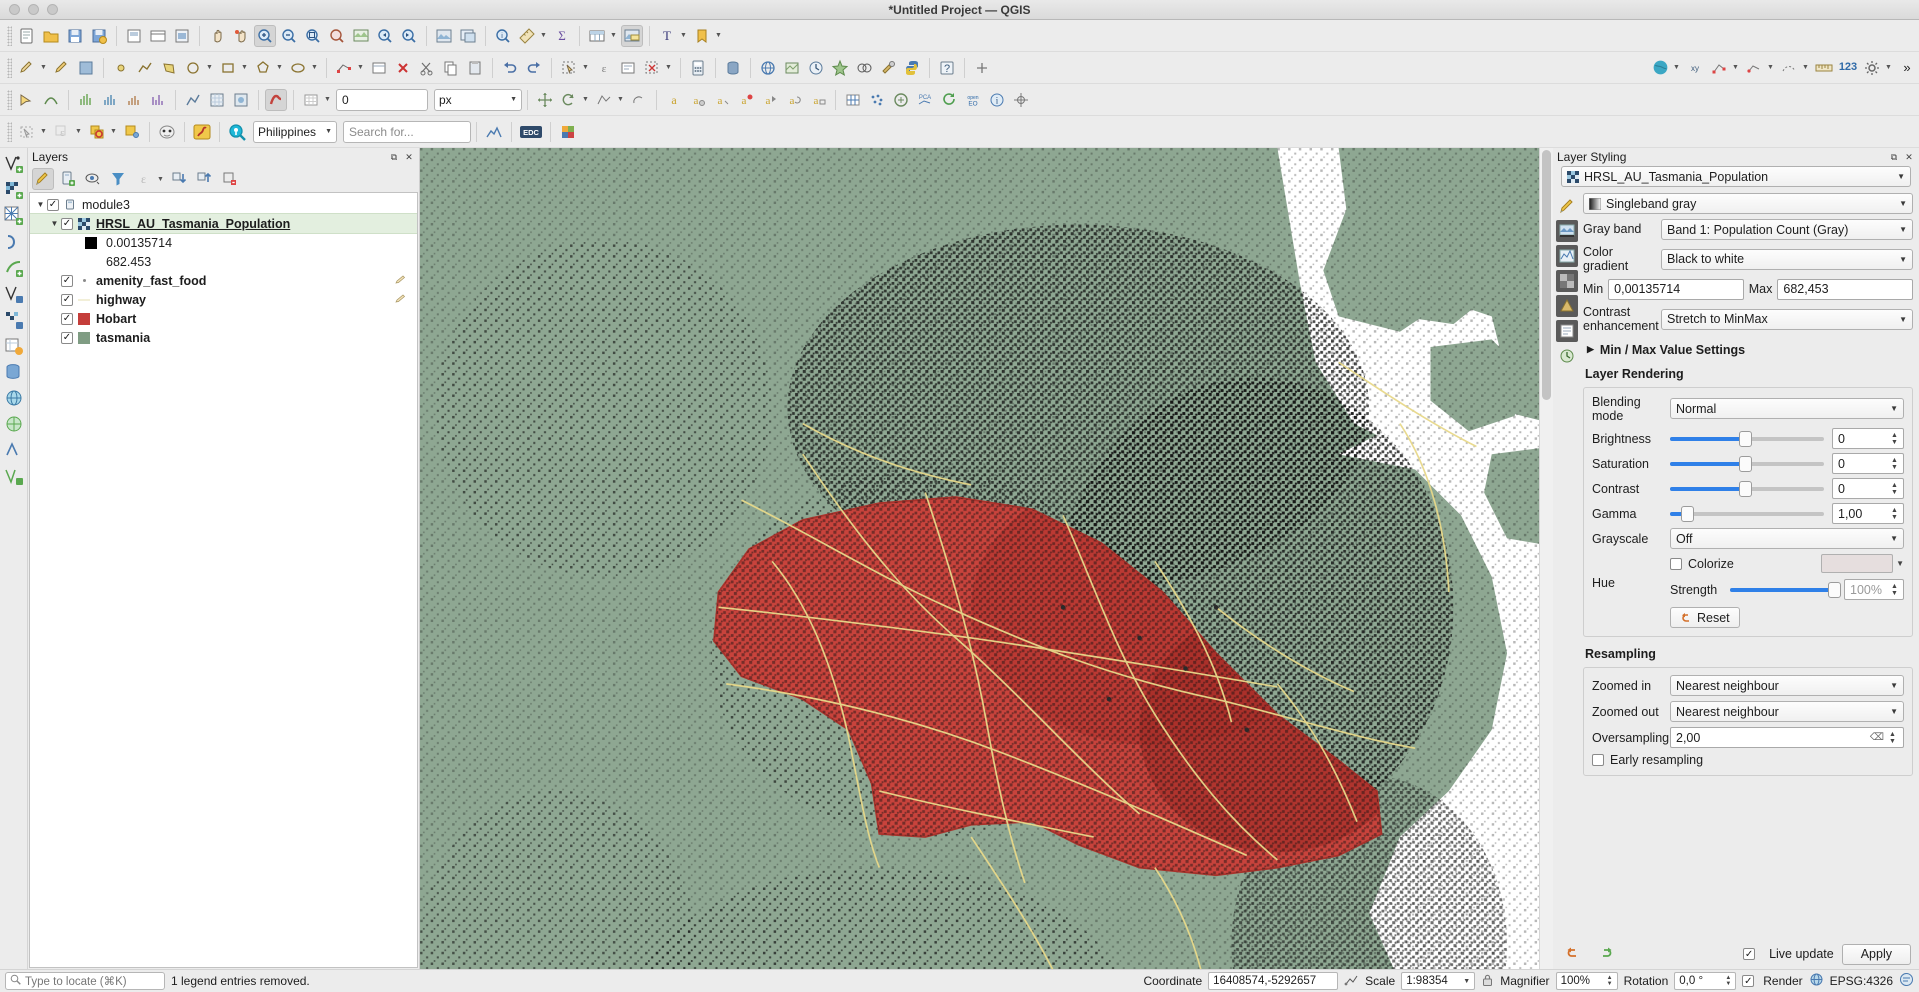 The width and height of the screenshot is (1919, 992). What do you see at coordinates (143, 179) in the screenshot?
I see `filter-legend-expression-icon: ε` at bounding box center [143, 179].